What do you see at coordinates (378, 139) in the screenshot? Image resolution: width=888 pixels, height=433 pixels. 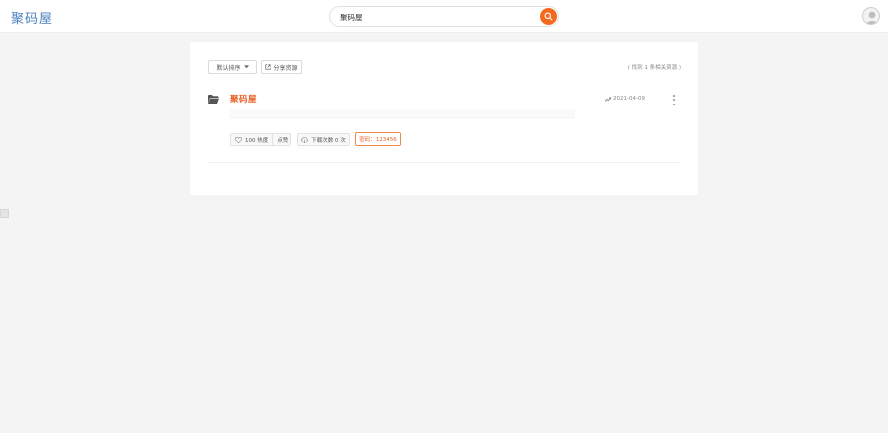 I see `password-badge: 密码：123456` at bounding box center [378, 139].